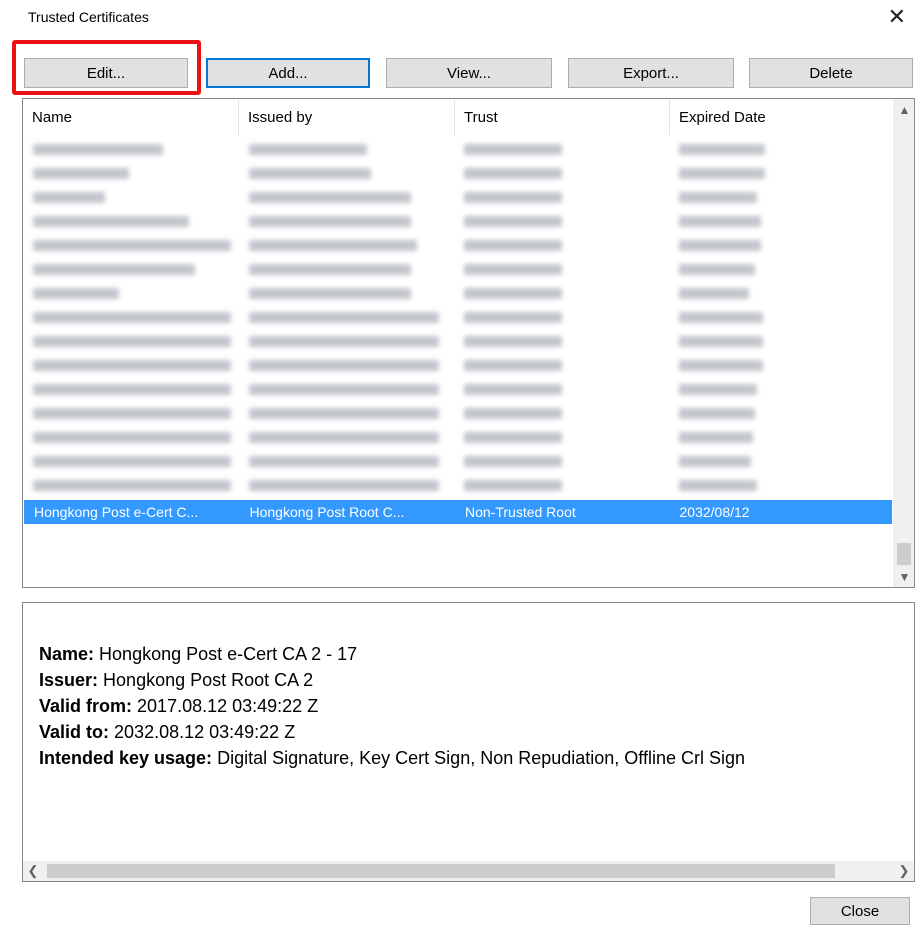 The width and height of the screenshot is (920, 929). I want to click on close-icon: ✕, so click(897, 17).